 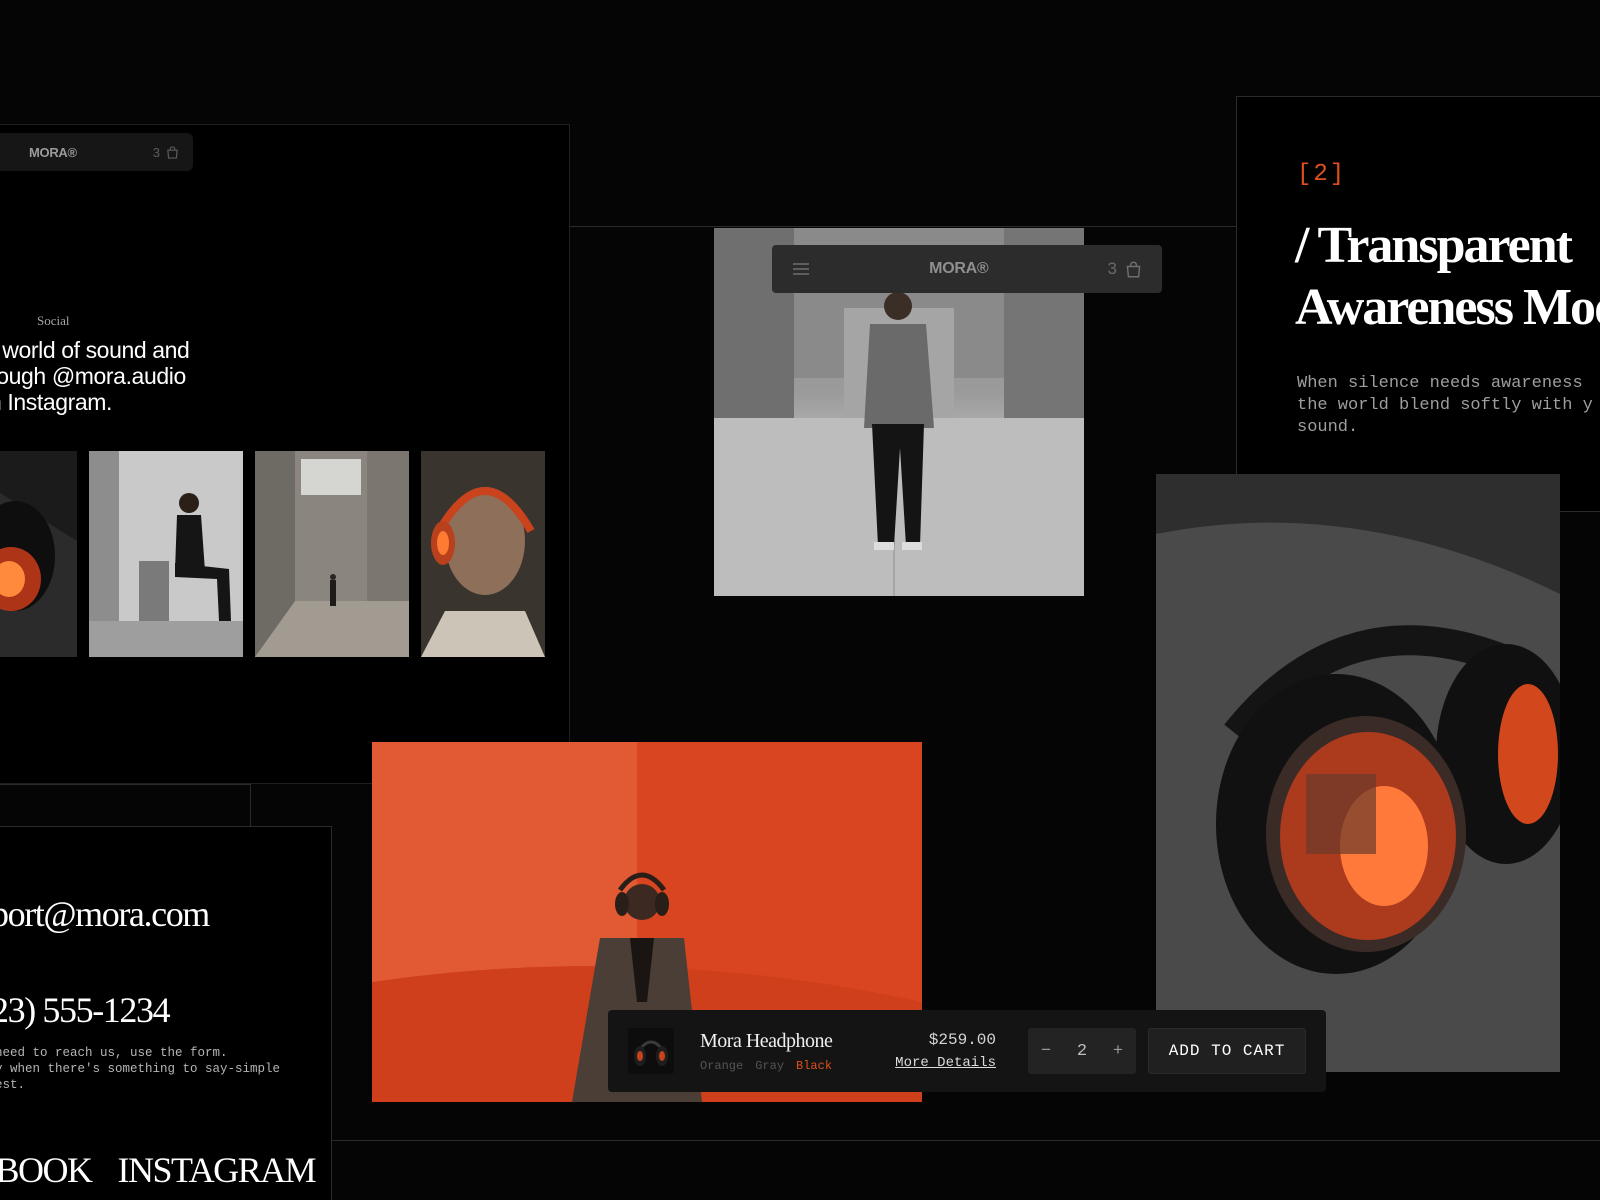 What do you see at coordinates (962, 1040) in the screenshot?
I see `product-price: $259.00` at bounding box center [962, 1040].